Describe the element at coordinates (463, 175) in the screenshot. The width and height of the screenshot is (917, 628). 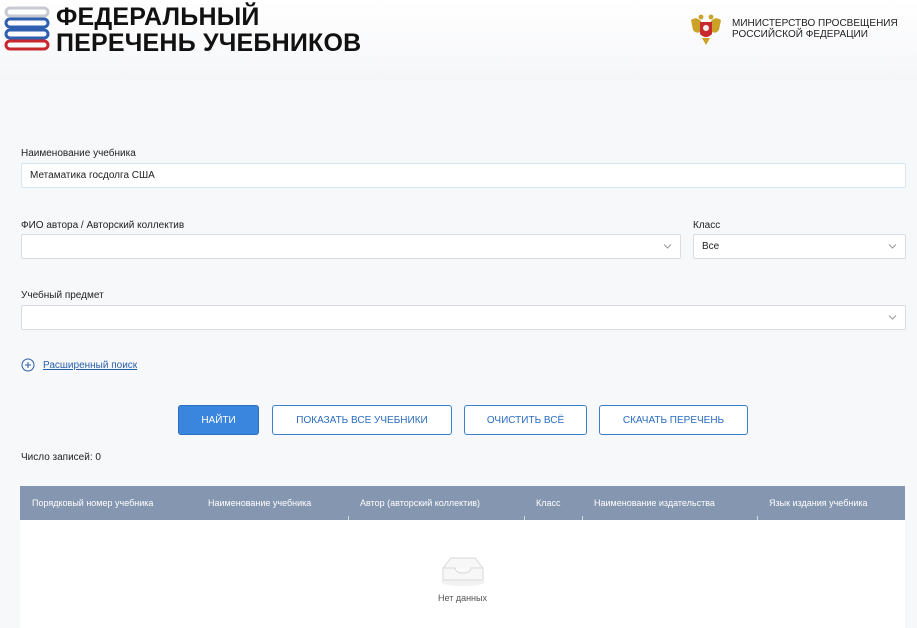
I see `textbook-name-input: Метаматика госдолга США` at that location.